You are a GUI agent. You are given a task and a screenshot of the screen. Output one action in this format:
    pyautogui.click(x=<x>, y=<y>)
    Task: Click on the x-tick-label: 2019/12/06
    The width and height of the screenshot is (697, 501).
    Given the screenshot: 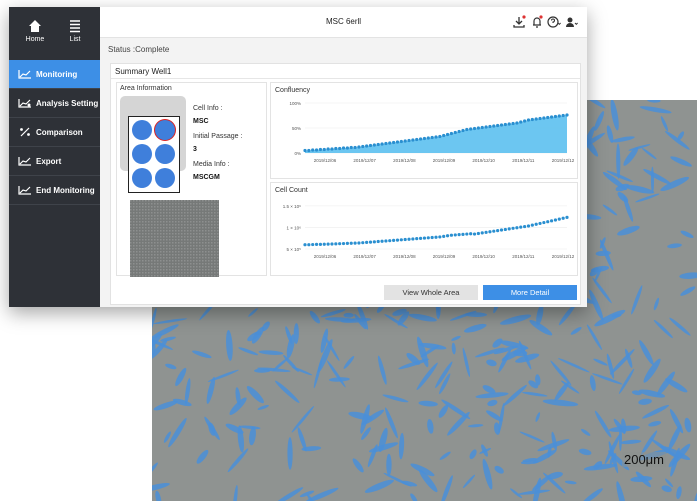 What is the action you would take?
    pyautogui.click(x=325, y=256)
    